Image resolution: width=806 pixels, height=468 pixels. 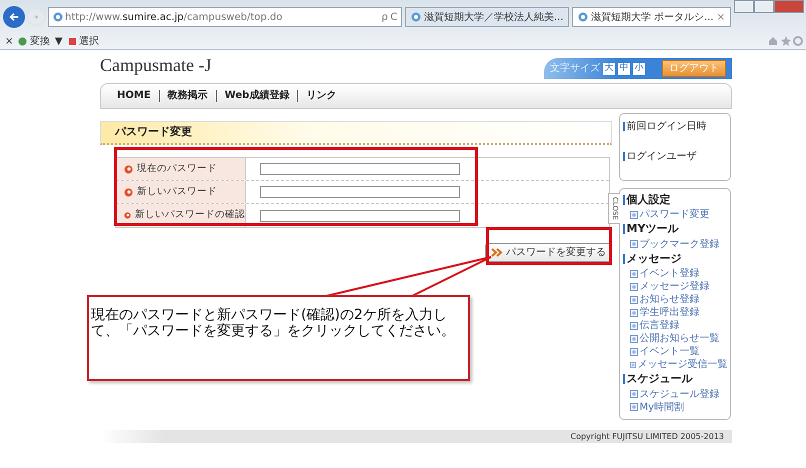 I want to click on menu-link: お知らせ登録, so click(x=675, y=299).